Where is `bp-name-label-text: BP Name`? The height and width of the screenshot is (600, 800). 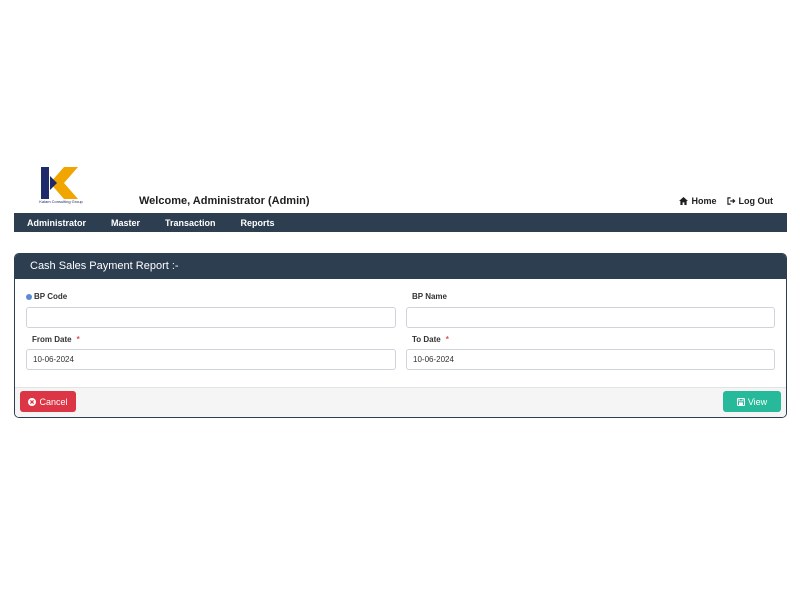 bp-name-label-text: BP Name is located at coordinates (429, 296).